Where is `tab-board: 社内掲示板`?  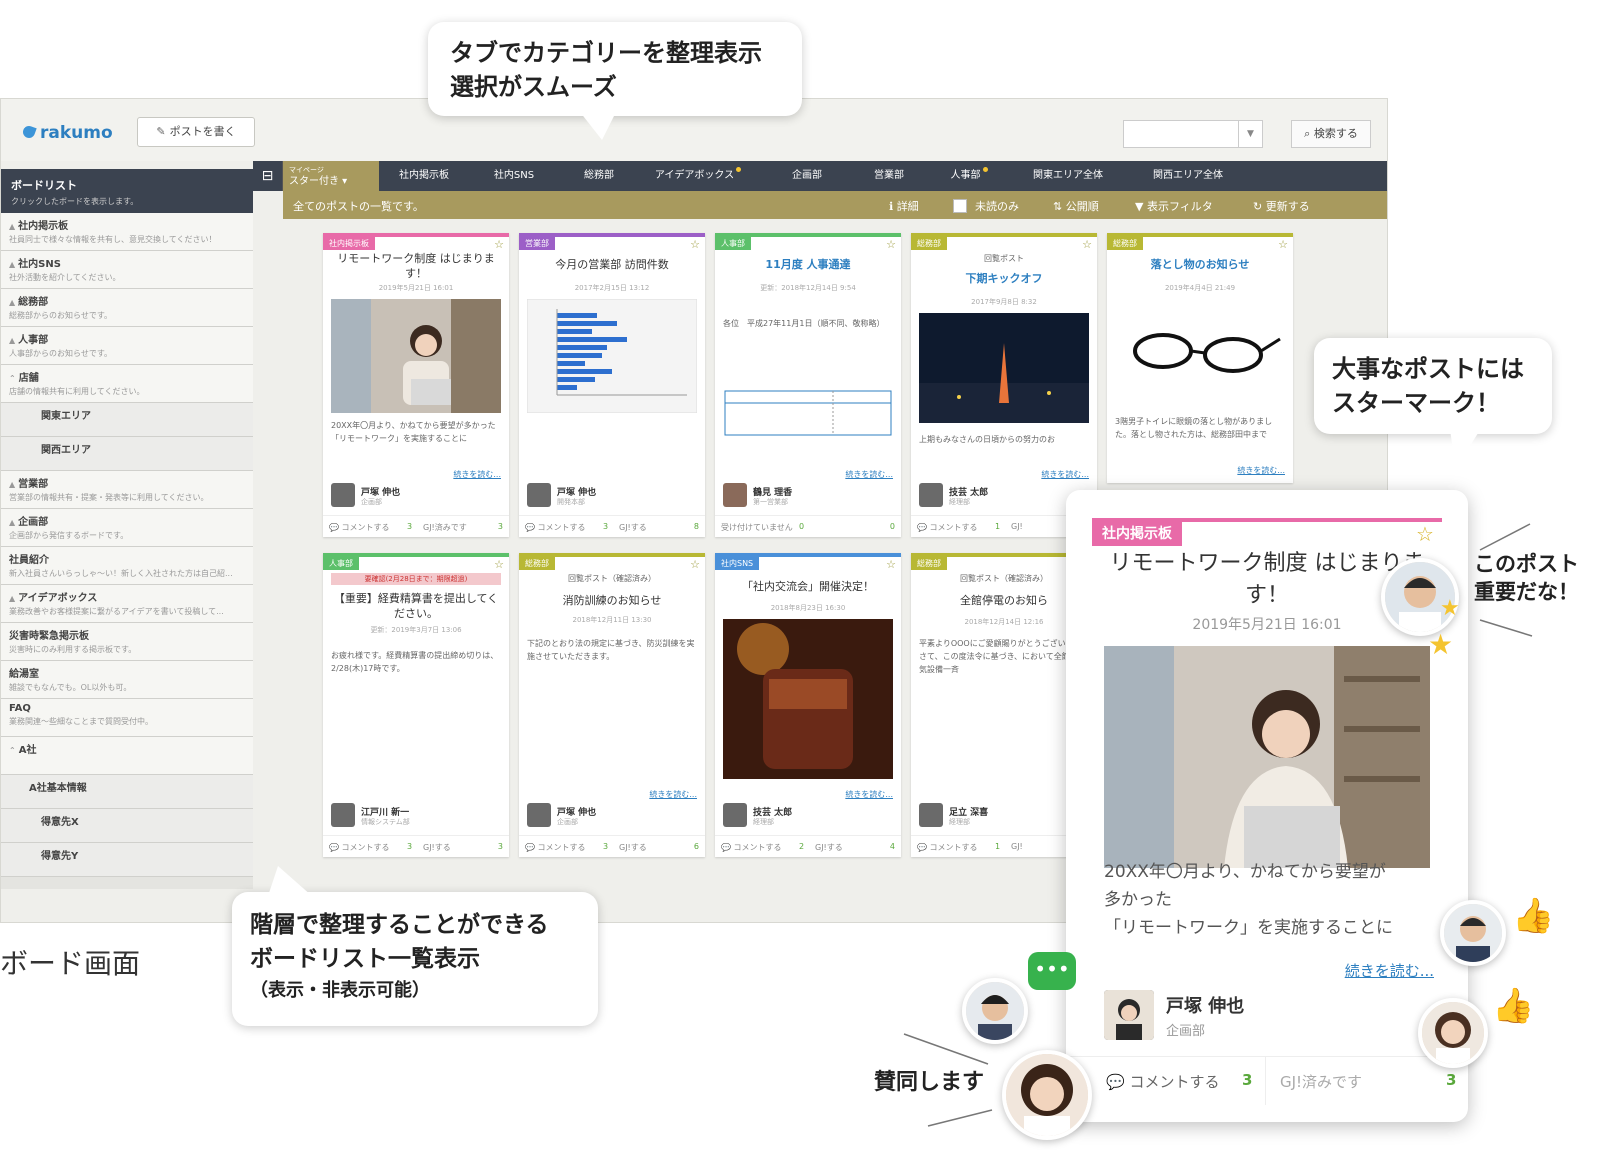
tab-board: 社内掲示板 is located at coordinates (424, 176).